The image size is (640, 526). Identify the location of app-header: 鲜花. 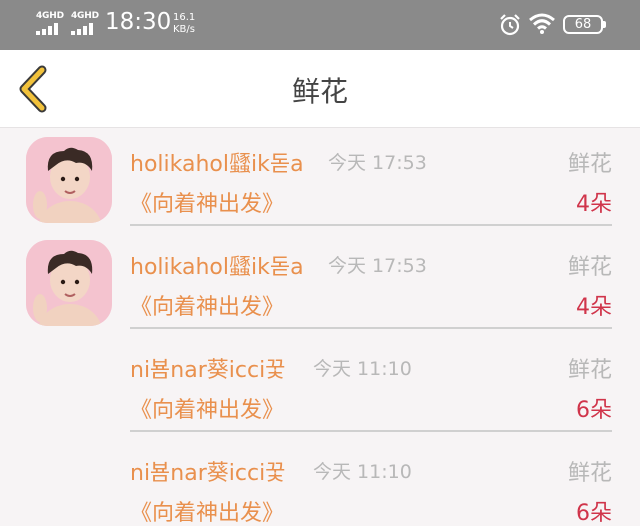
(320, 89).